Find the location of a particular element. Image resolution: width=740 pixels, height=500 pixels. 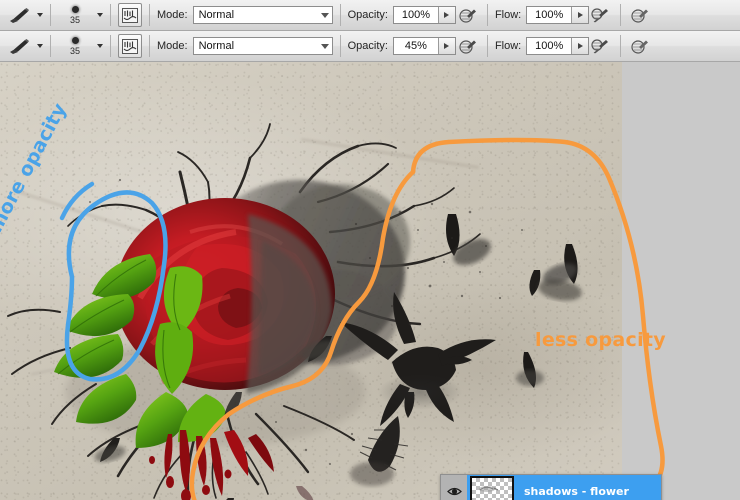

options-bar-bottom: 35 Mode: Normal Opacity: 45% Flow: 100% is located at coordinates (370, 46).